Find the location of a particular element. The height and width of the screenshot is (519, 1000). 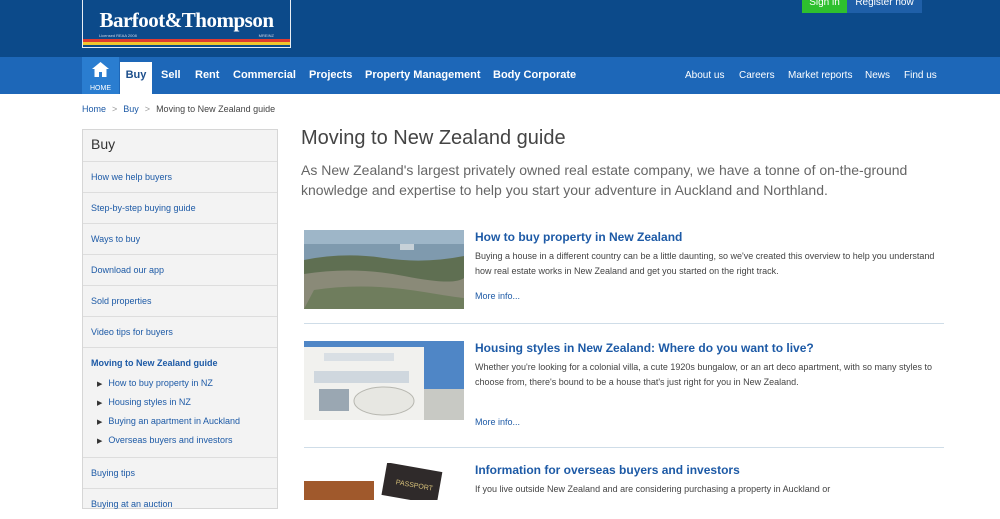

sidebar-item-ways-to-buy: Ways to buy is located at coordinates (180, 238).